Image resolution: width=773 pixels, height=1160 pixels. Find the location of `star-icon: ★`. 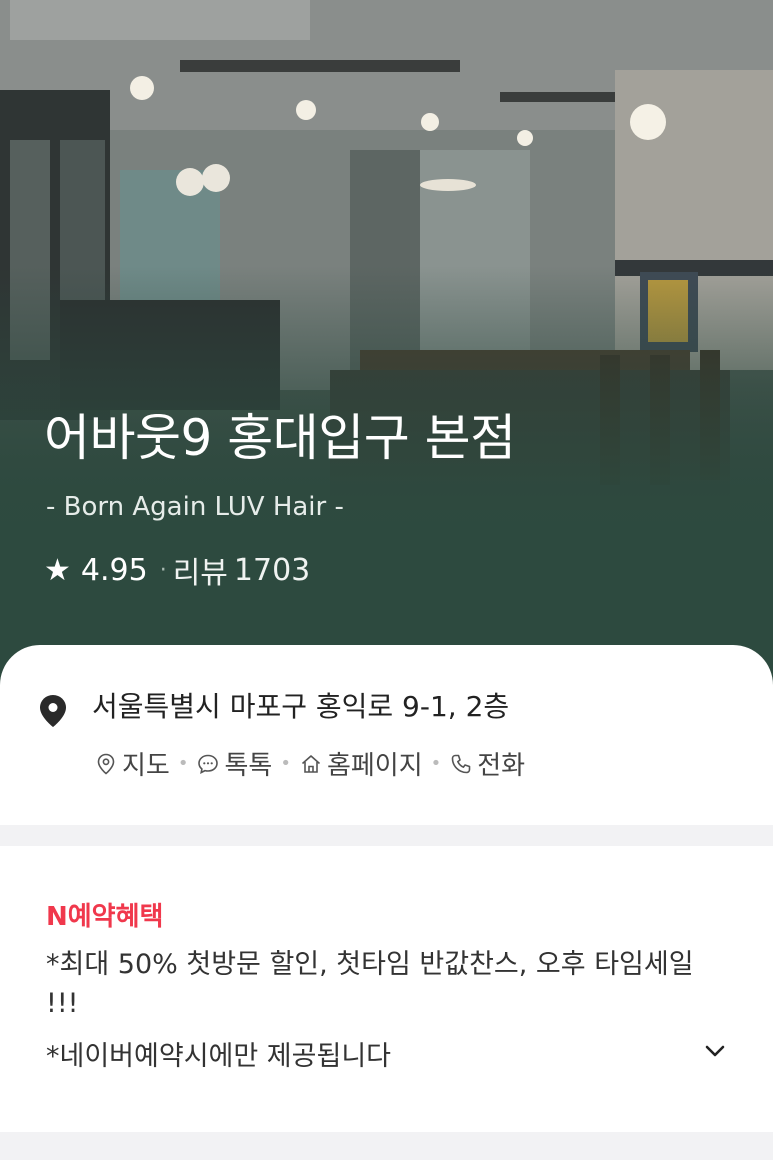

star-icon: ★ is located at coordinates (57, 570).